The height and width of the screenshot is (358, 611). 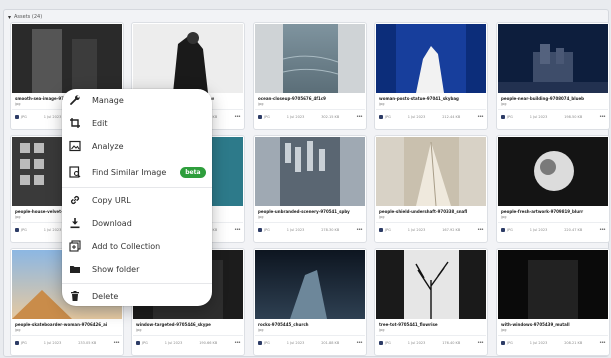 I want to click on card-footer: JPG 1 Jul 2023 201.88 KB •••, so click(x=310, y=343).